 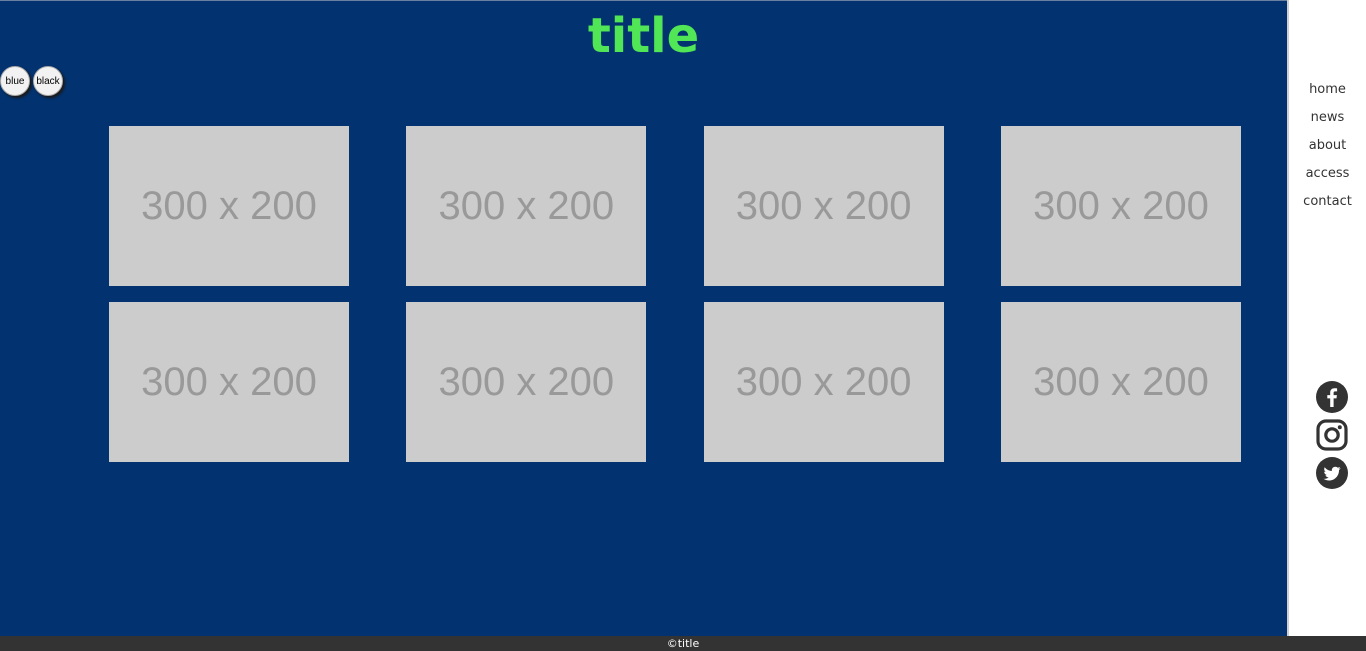 I want to click on theme-blue-button: blue, so click(x=15, y=81).